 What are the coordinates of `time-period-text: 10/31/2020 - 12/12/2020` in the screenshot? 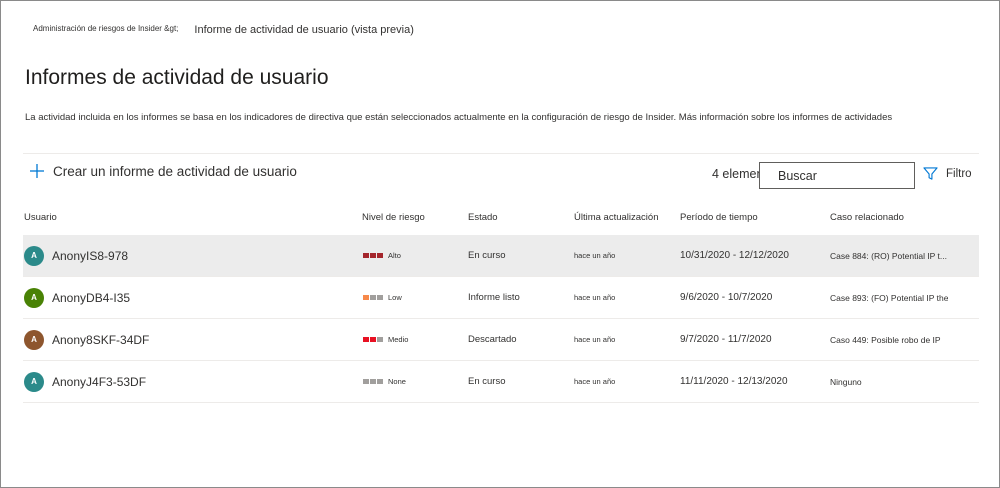 It's located at (734, 255).